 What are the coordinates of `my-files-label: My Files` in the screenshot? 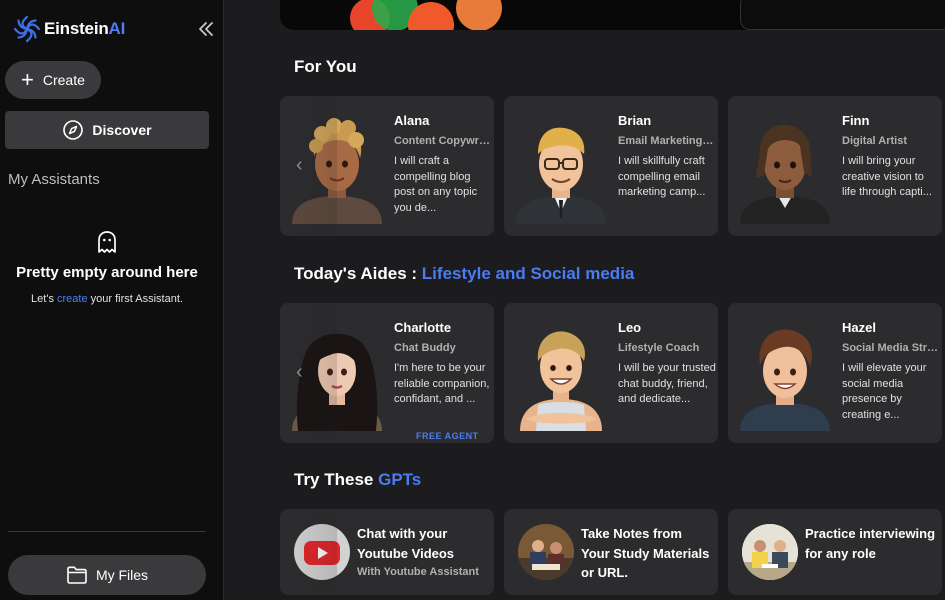 It's located at (122, 575).